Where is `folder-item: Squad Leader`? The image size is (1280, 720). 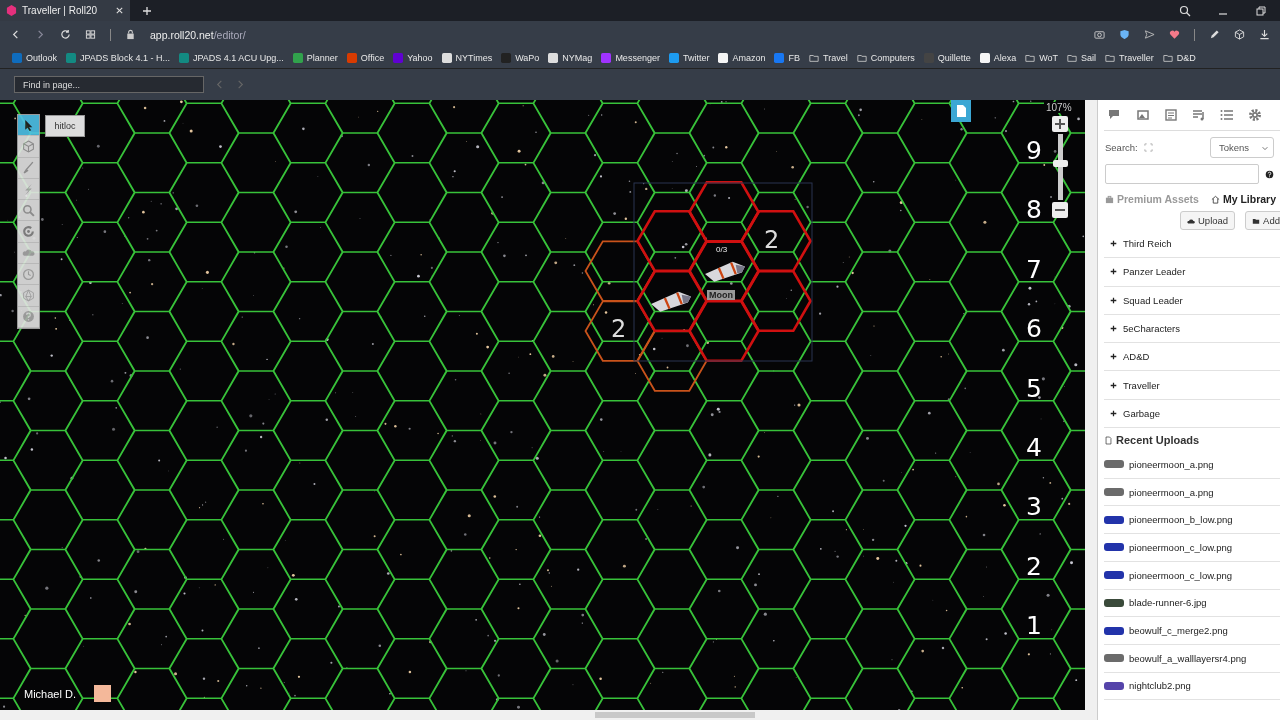
folder-item: Squad Leader is located at coordinates (1192, 300).